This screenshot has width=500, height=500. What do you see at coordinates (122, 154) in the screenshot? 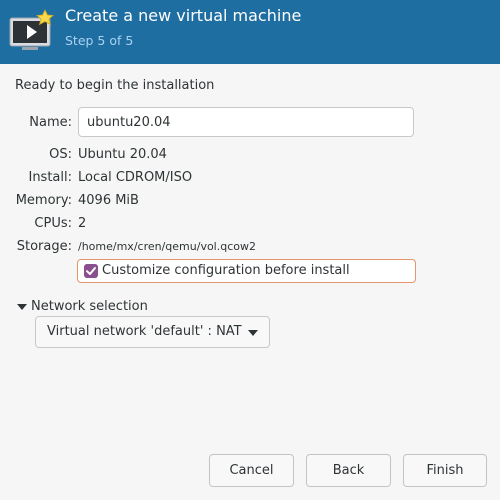
I see `os-value: Ubuntu 20.04` at bounding box center [122, 154].